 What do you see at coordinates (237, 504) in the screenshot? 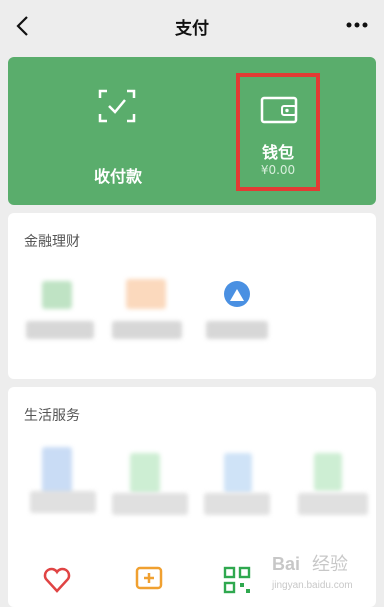
I see `service-item-3-label` at bounding box center [237, 504].